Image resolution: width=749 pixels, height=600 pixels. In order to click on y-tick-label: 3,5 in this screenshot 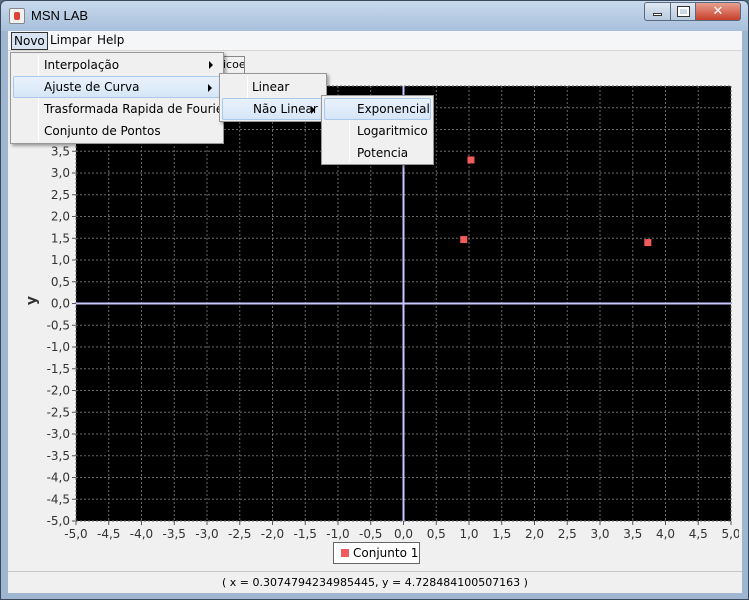, I will do `click(60, 151)`.